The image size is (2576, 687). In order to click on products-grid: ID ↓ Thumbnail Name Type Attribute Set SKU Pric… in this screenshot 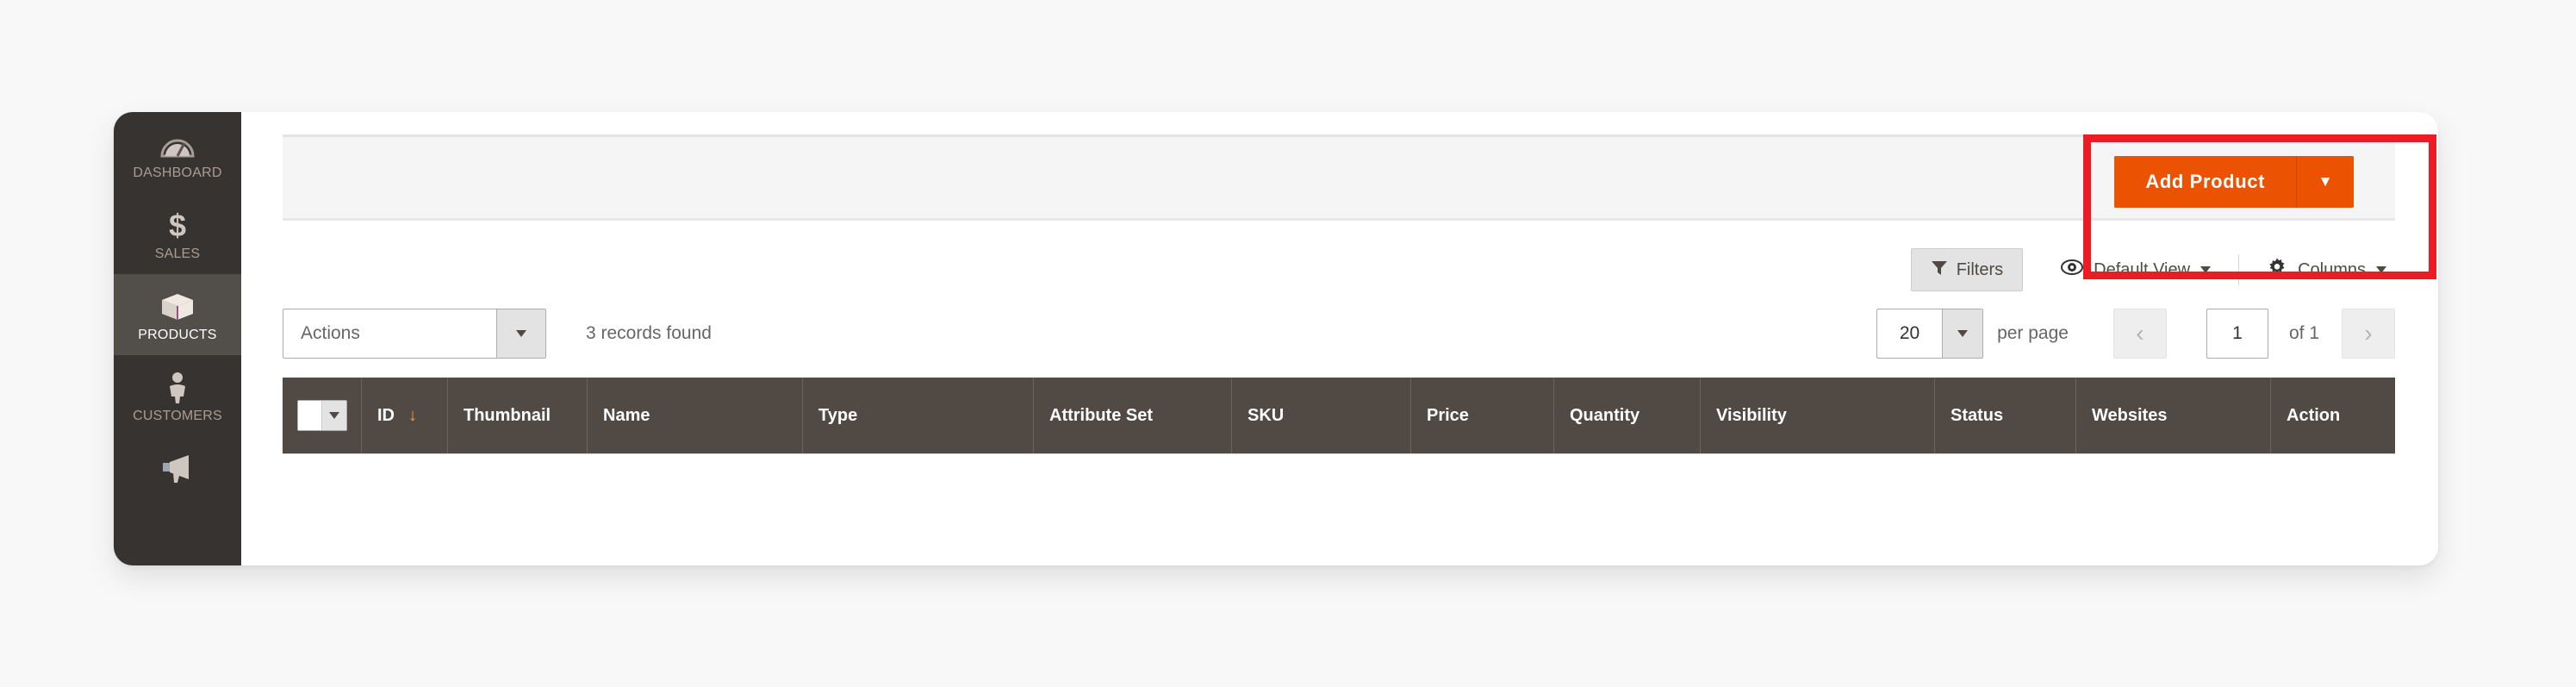, I will do `click(1339, 419)`.